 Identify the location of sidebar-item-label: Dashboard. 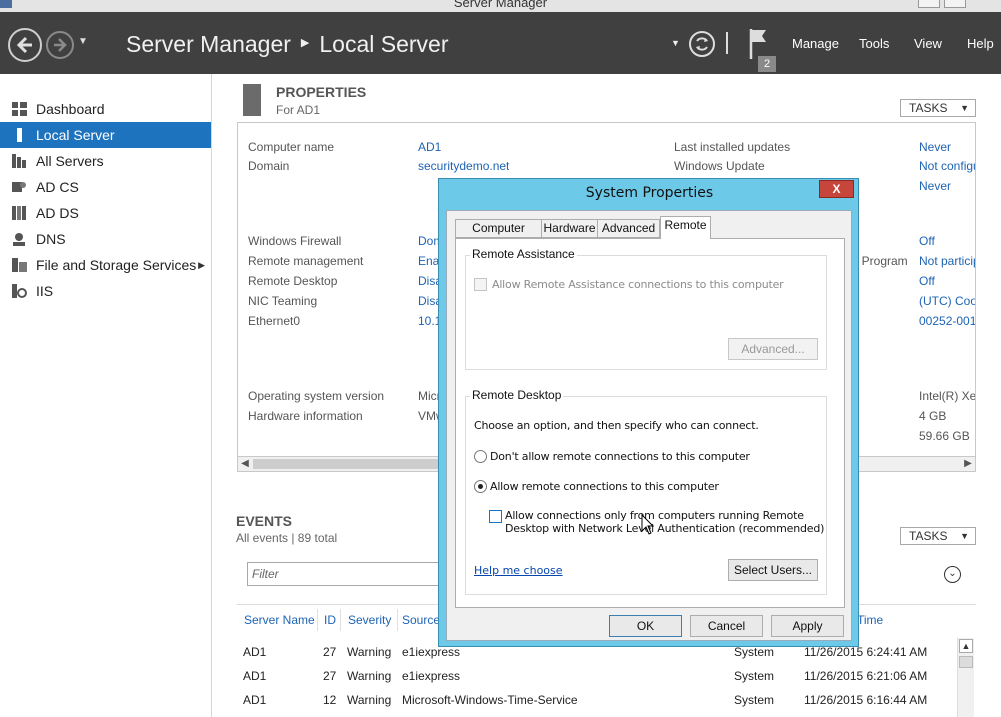
(70, 109).